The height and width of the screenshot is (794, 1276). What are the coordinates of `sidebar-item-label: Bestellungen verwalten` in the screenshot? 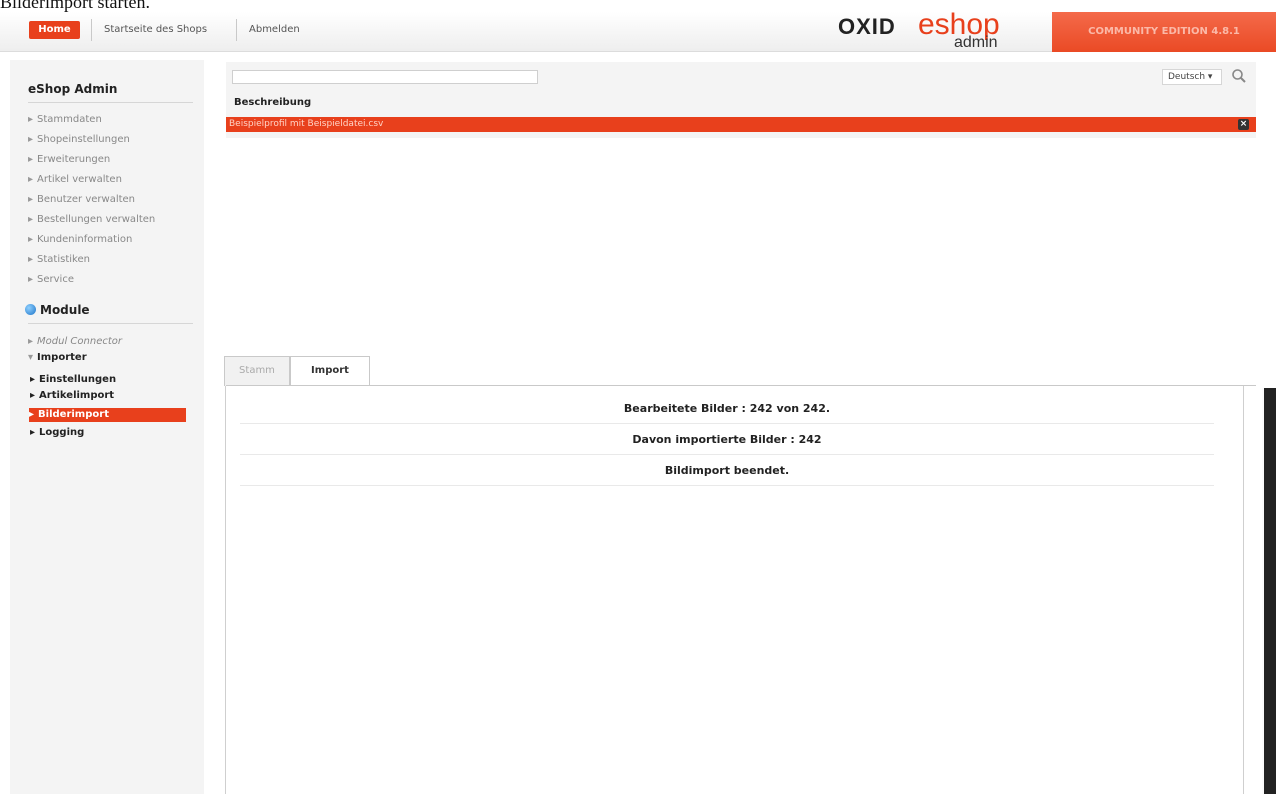 It's located at (96, 219).